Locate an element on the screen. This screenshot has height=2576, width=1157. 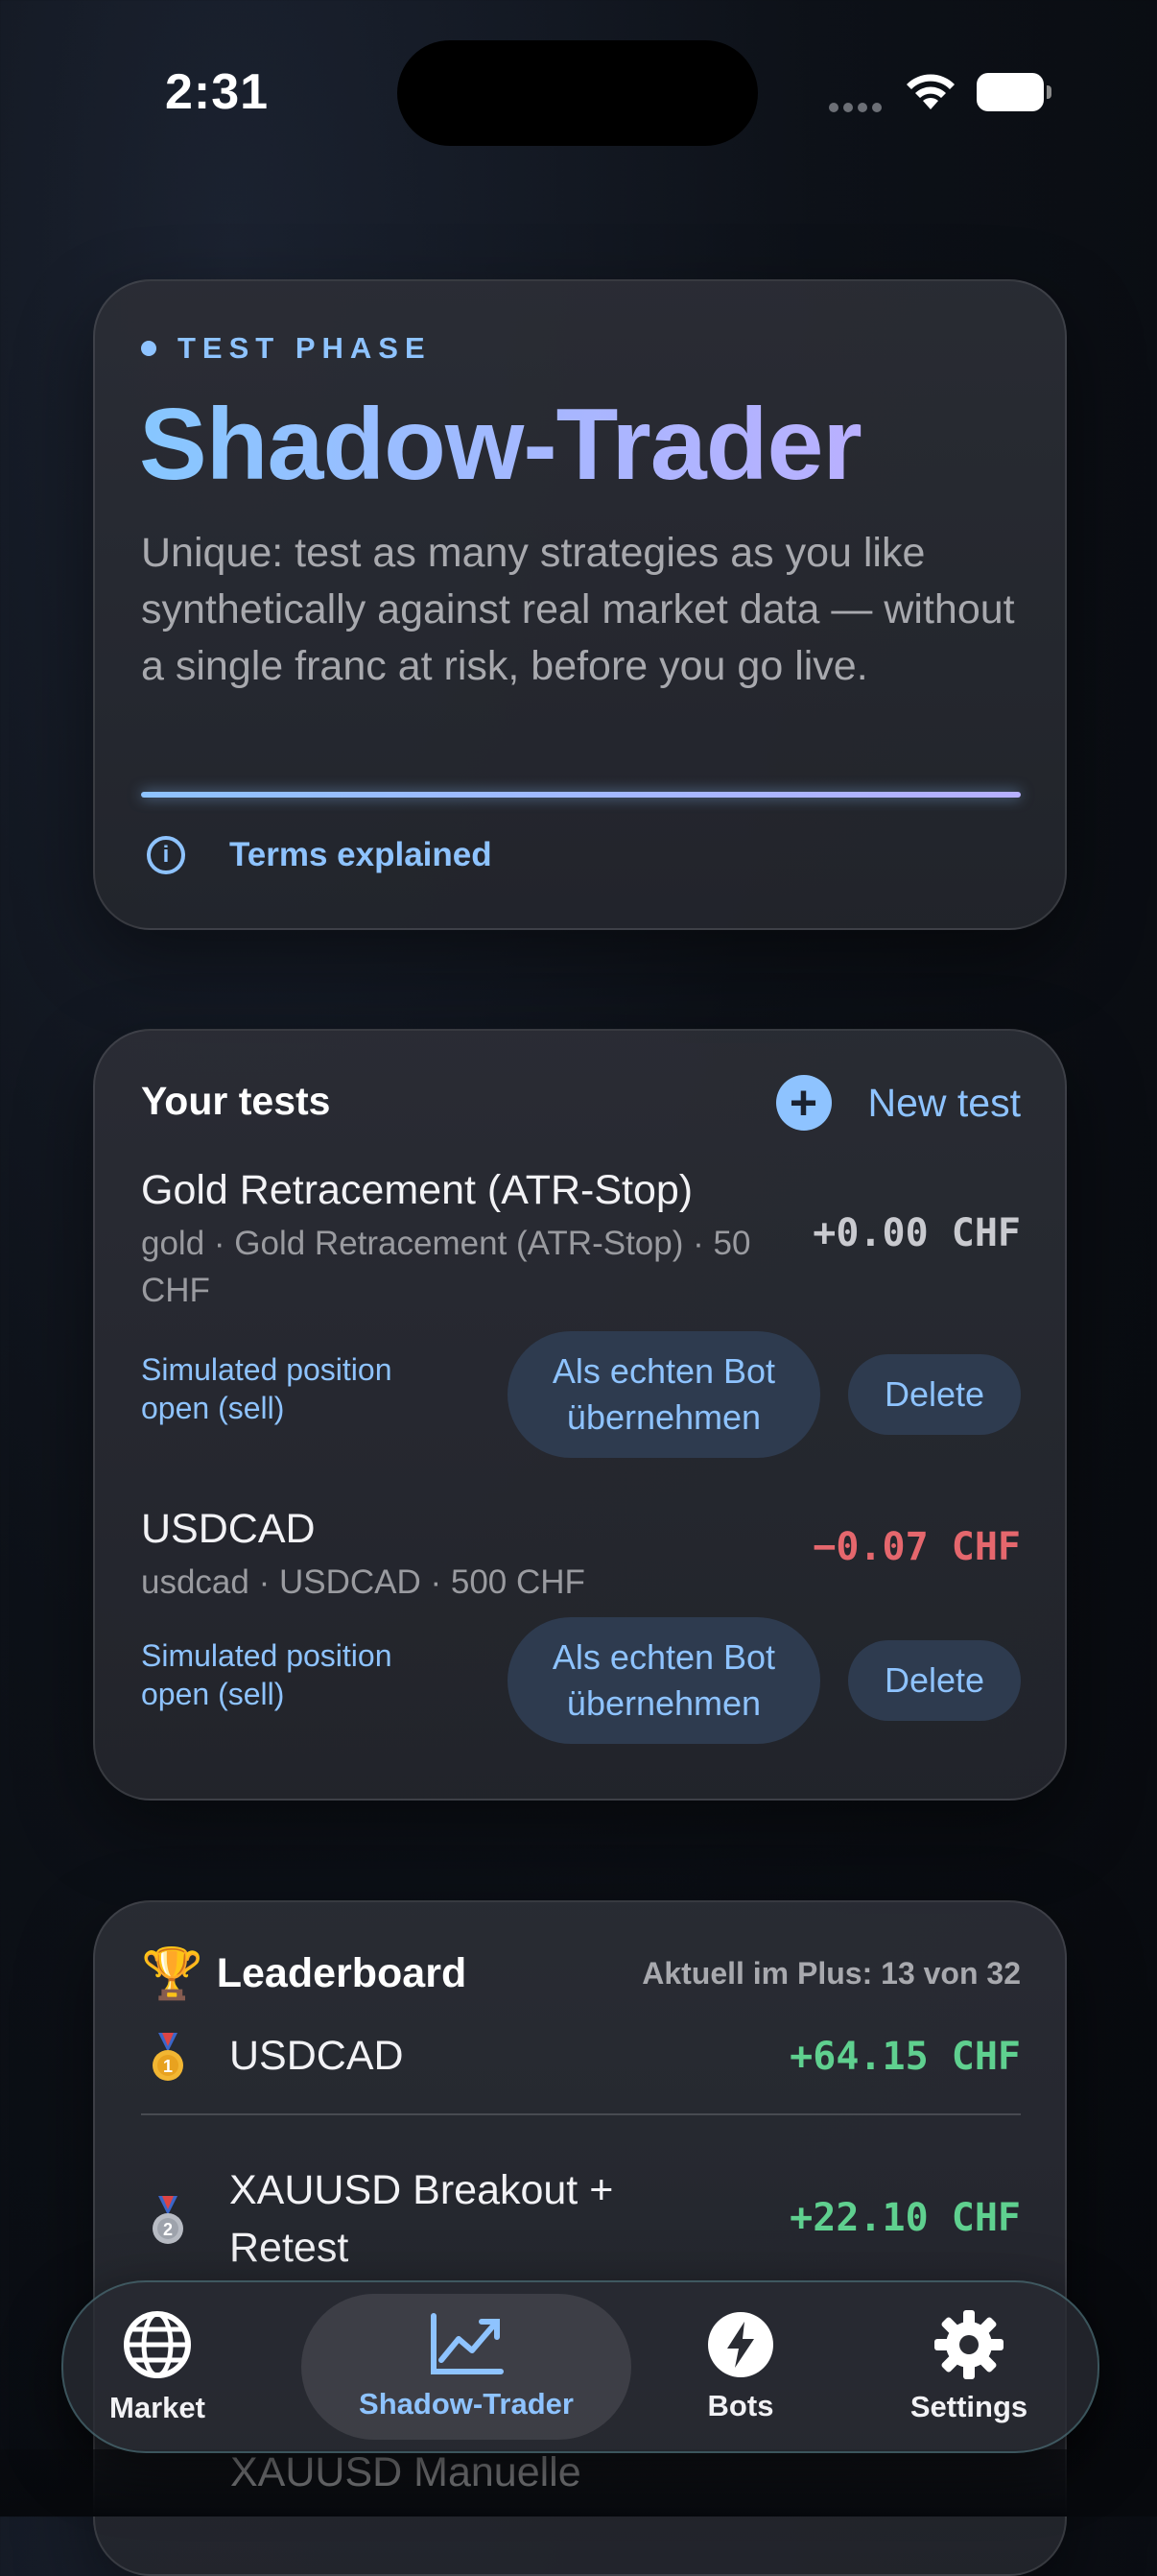
status-bar: 2:31 is located at coordinates (578, 96).